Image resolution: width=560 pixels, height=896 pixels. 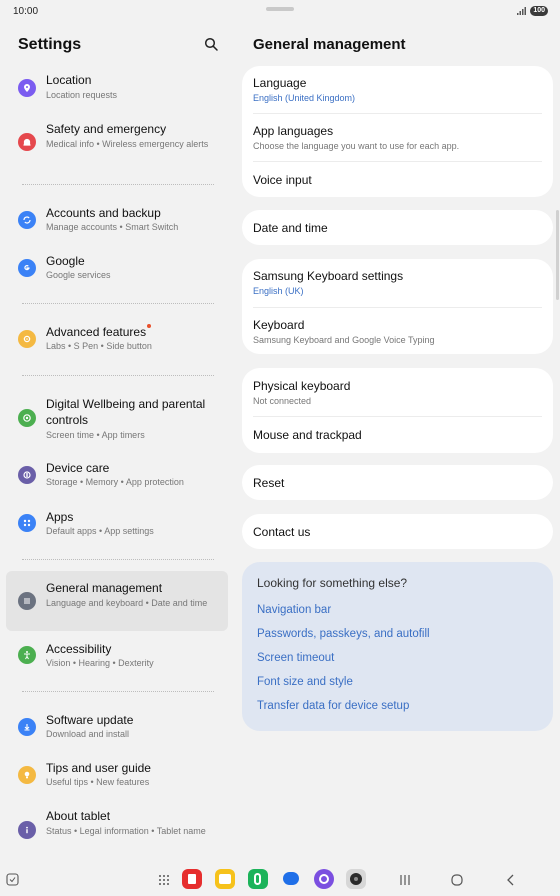 I want to click on device-care-icon, so click(x=27, y=475).